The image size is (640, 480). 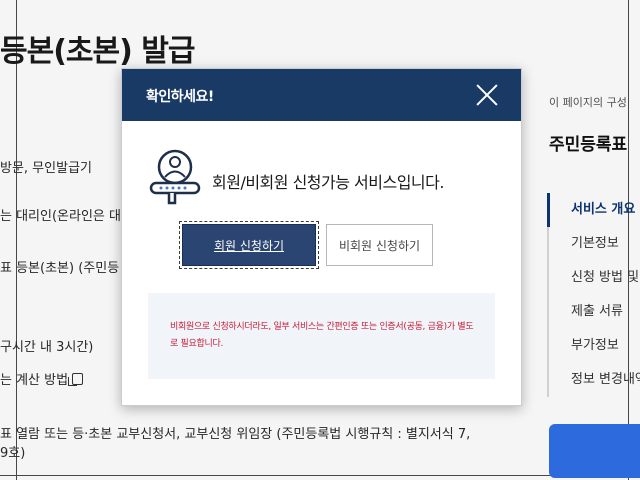 What do you see at coordinates (328, 182) in the screenshot?
I see `dialog-message: 회원/비회원 신청가능 서비스입니다.` at bounding box center [328, 182].